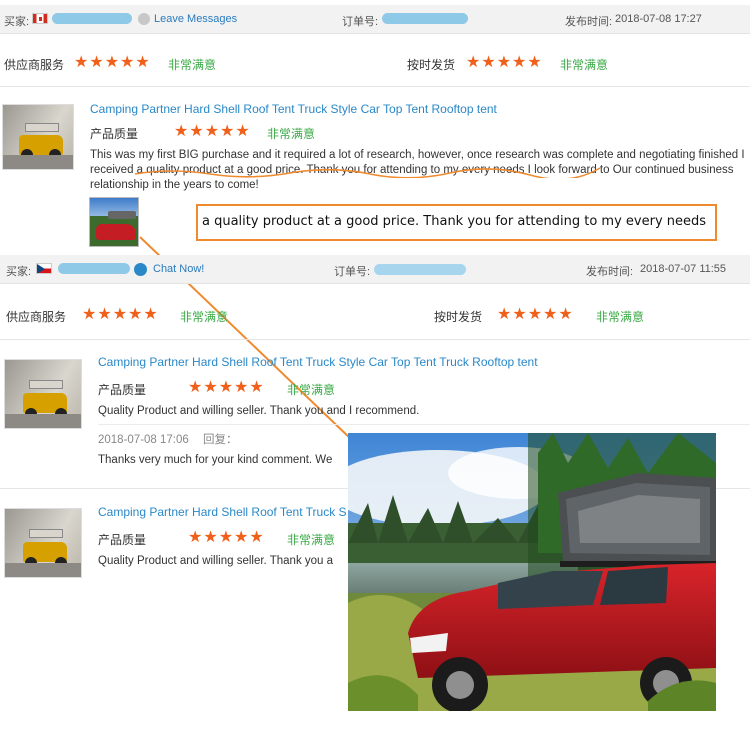 The image size is (750, 750). What do you see at coordinates (204, 317) in the screenshot?
I see `supplier-service-rating-text: 非常满意` at bounding box center [204, 317].